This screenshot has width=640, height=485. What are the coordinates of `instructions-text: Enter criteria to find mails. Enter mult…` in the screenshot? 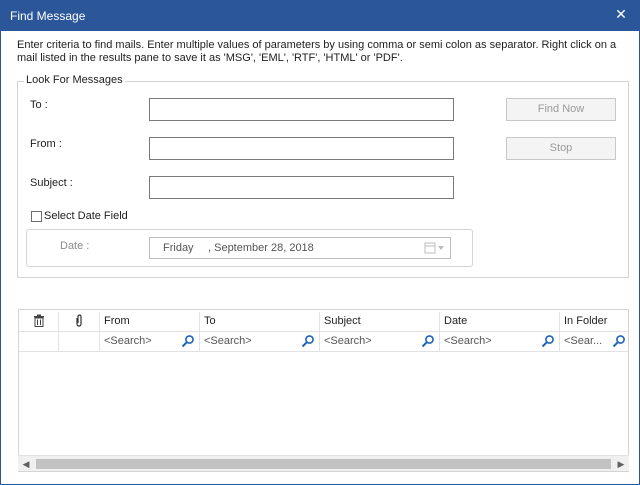 It's located at (317, 51).